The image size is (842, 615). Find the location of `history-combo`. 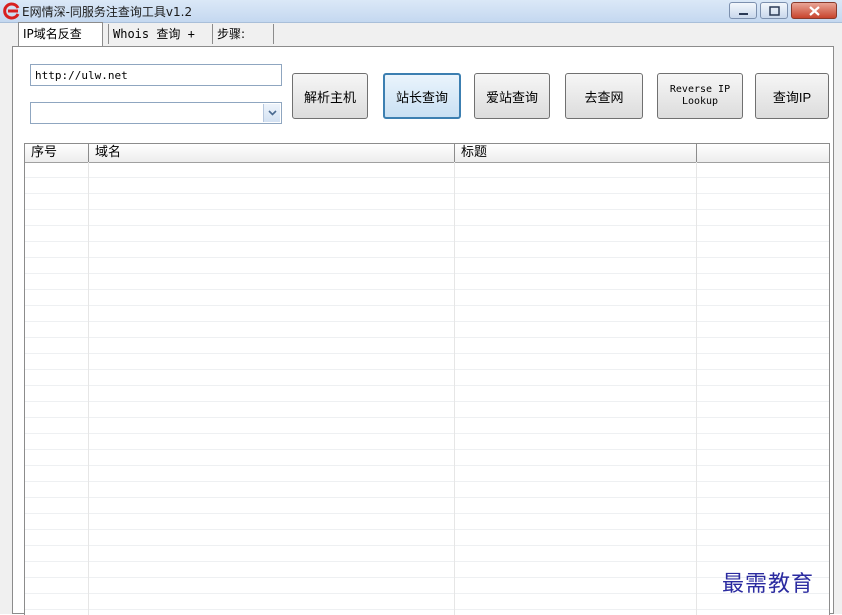

history-combo is located at coordinates (156, 113).